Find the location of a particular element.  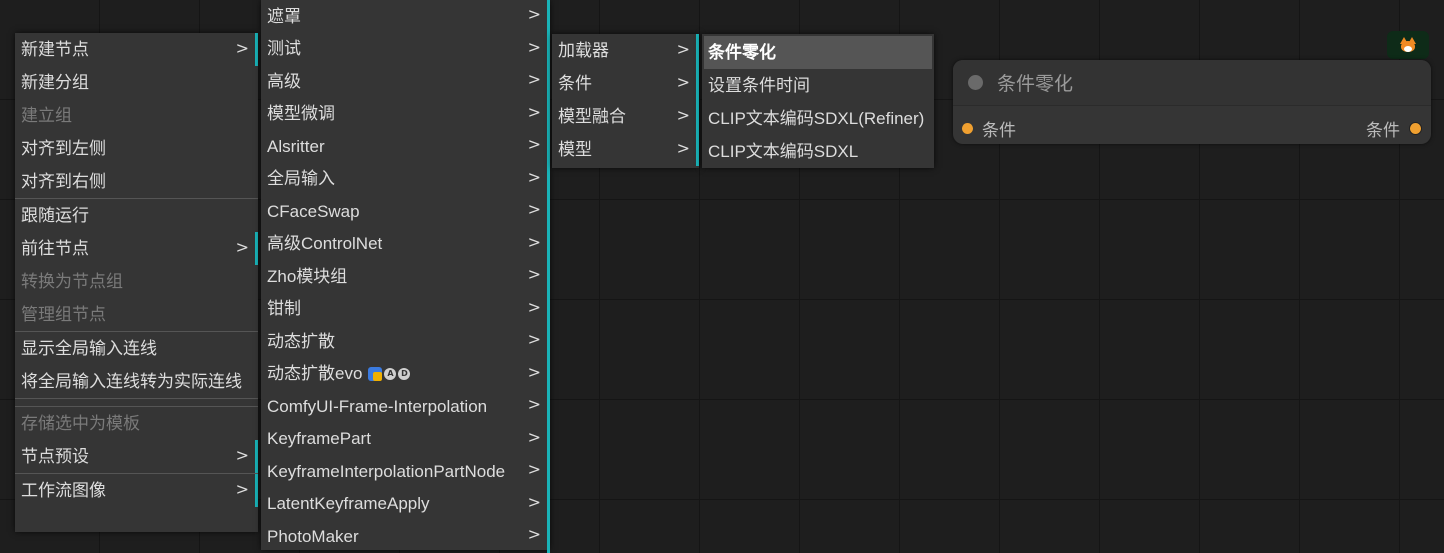

menu-item-align-right: 对齐到右侧 is located at coordinates (136, 181).